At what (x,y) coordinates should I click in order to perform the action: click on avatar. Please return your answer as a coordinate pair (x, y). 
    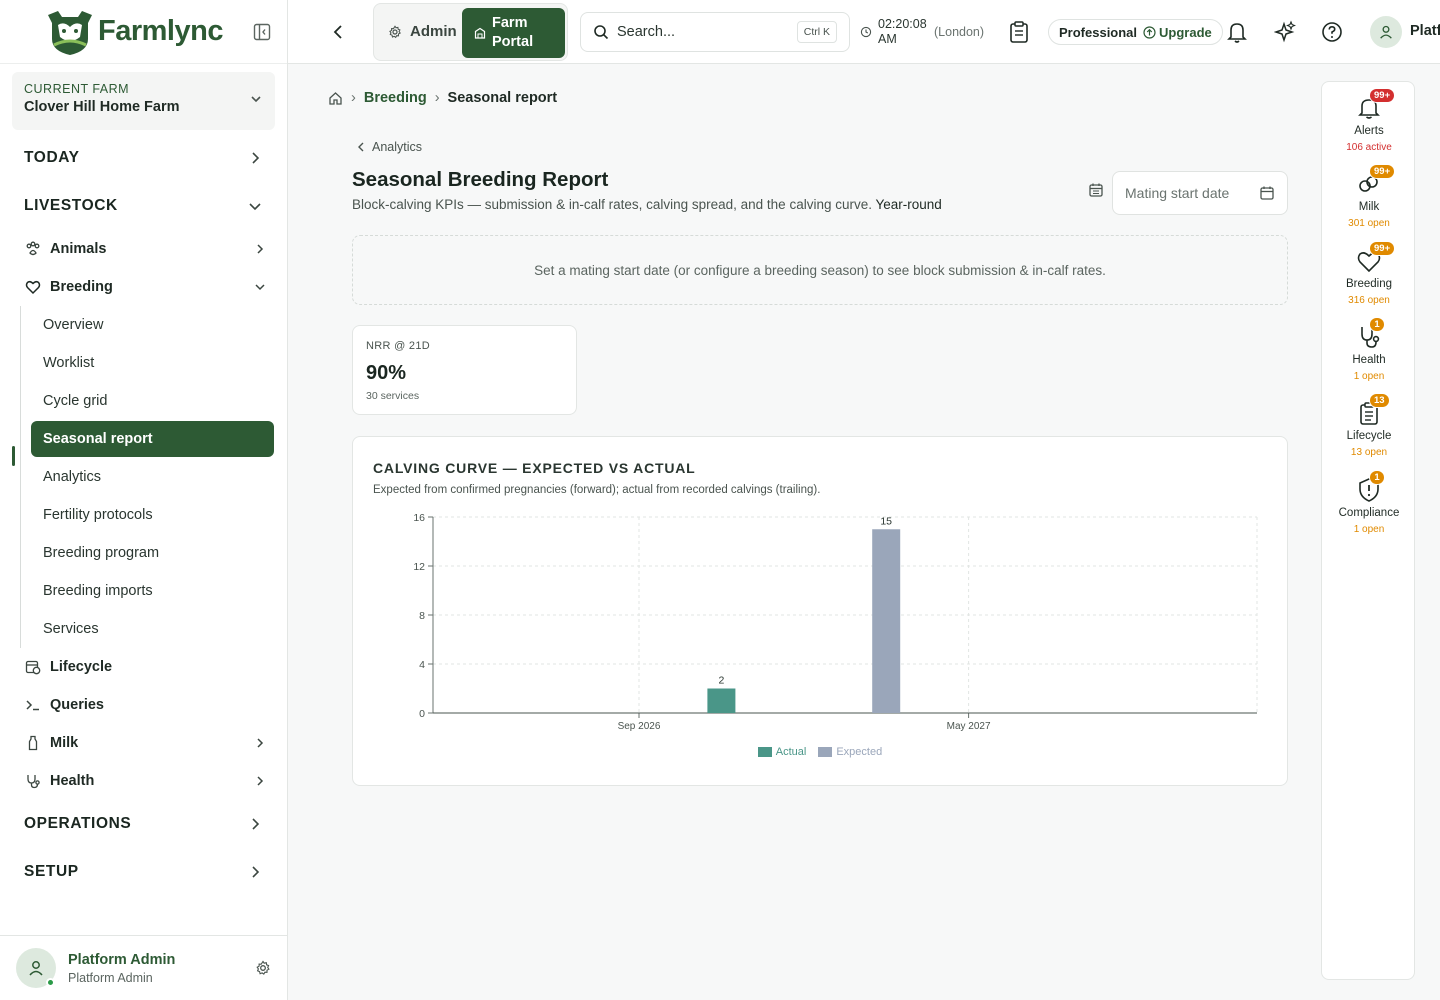
    Looking at the image, I should click on (36, 968).